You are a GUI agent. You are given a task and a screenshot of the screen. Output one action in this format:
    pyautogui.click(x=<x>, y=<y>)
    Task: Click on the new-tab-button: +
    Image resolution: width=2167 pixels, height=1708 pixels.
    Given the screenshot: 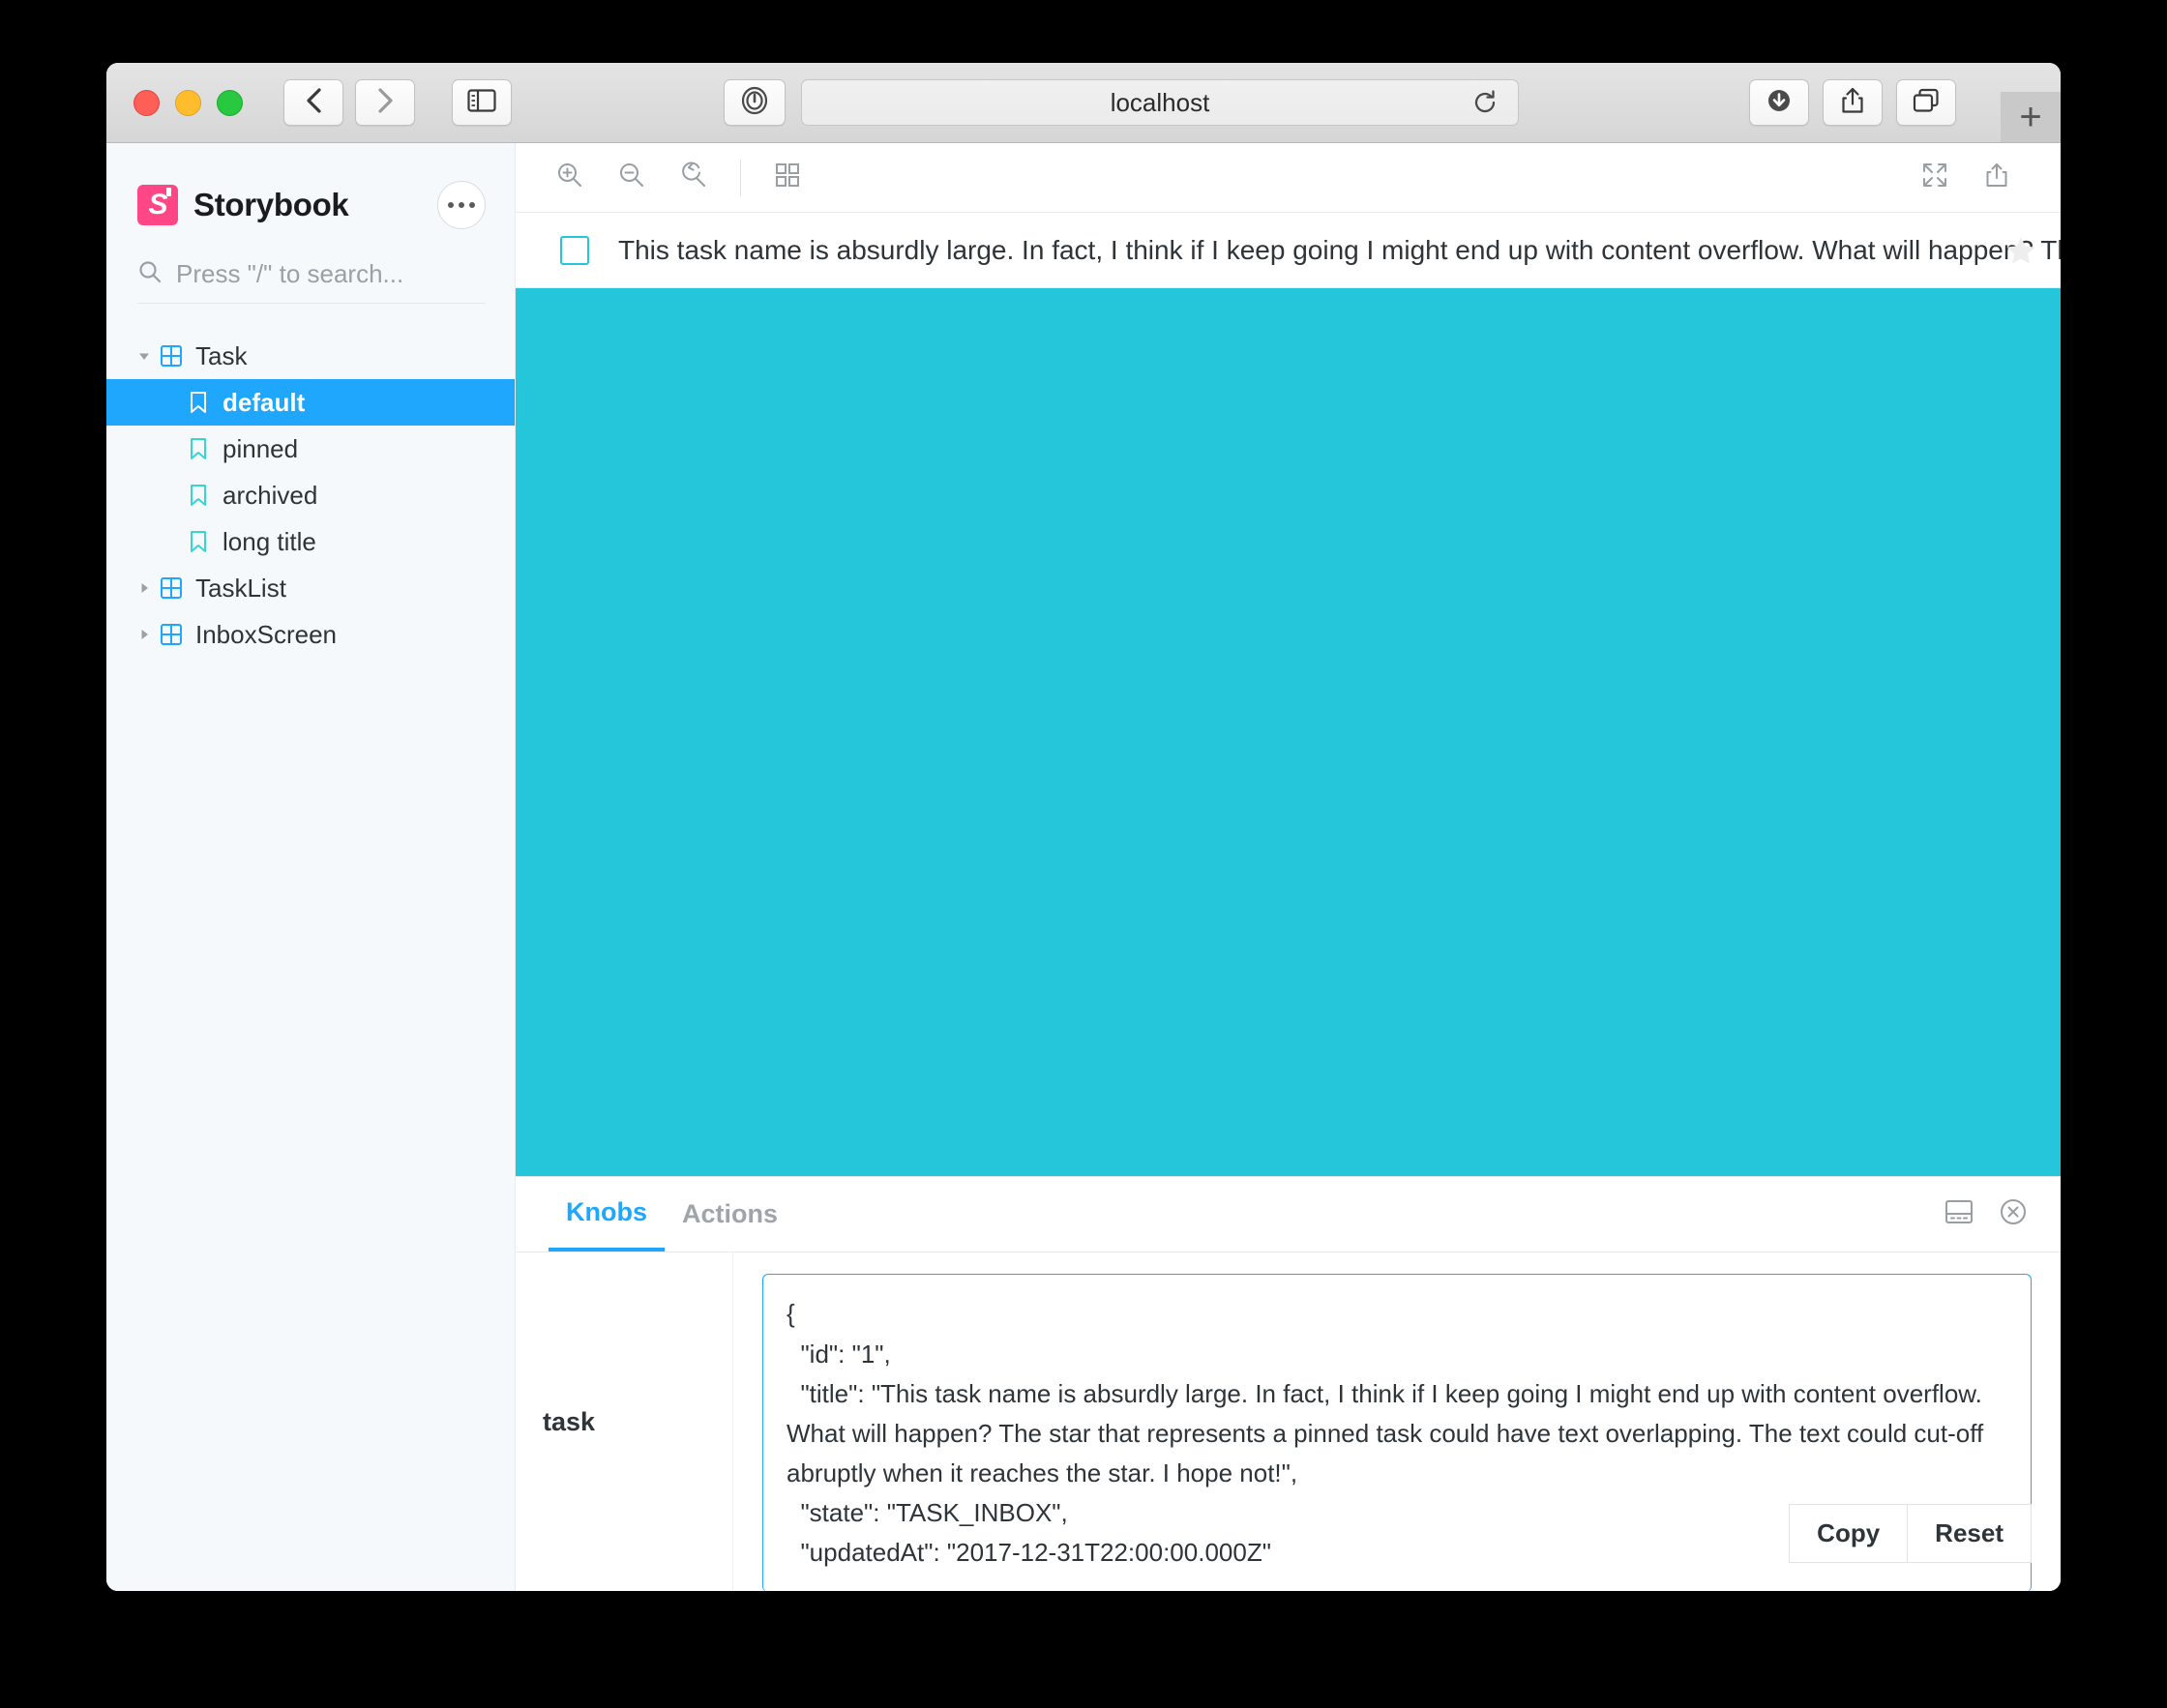 What is the action you would take?
    pyautogui.click(x=2031, y=117)
    